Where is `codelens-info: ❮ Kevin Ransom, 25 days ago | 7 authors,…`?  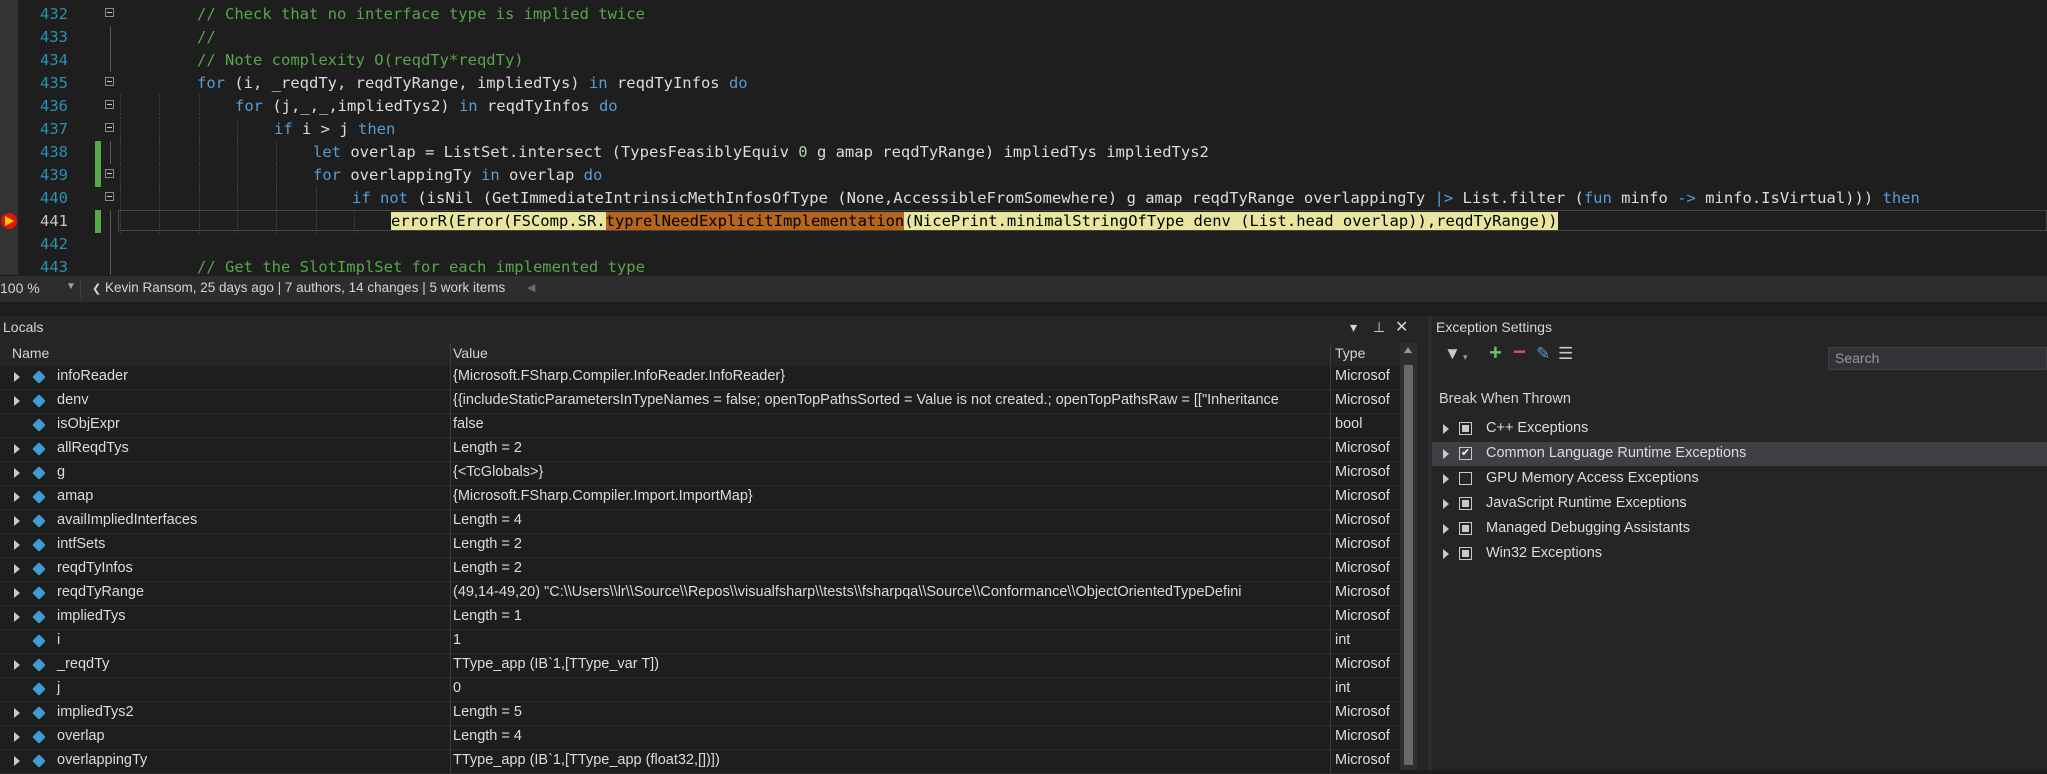
codelens-info: ❮ Kevin Ransom, 25 days ago | 7 authors,… is located at coordinates (298, 287).